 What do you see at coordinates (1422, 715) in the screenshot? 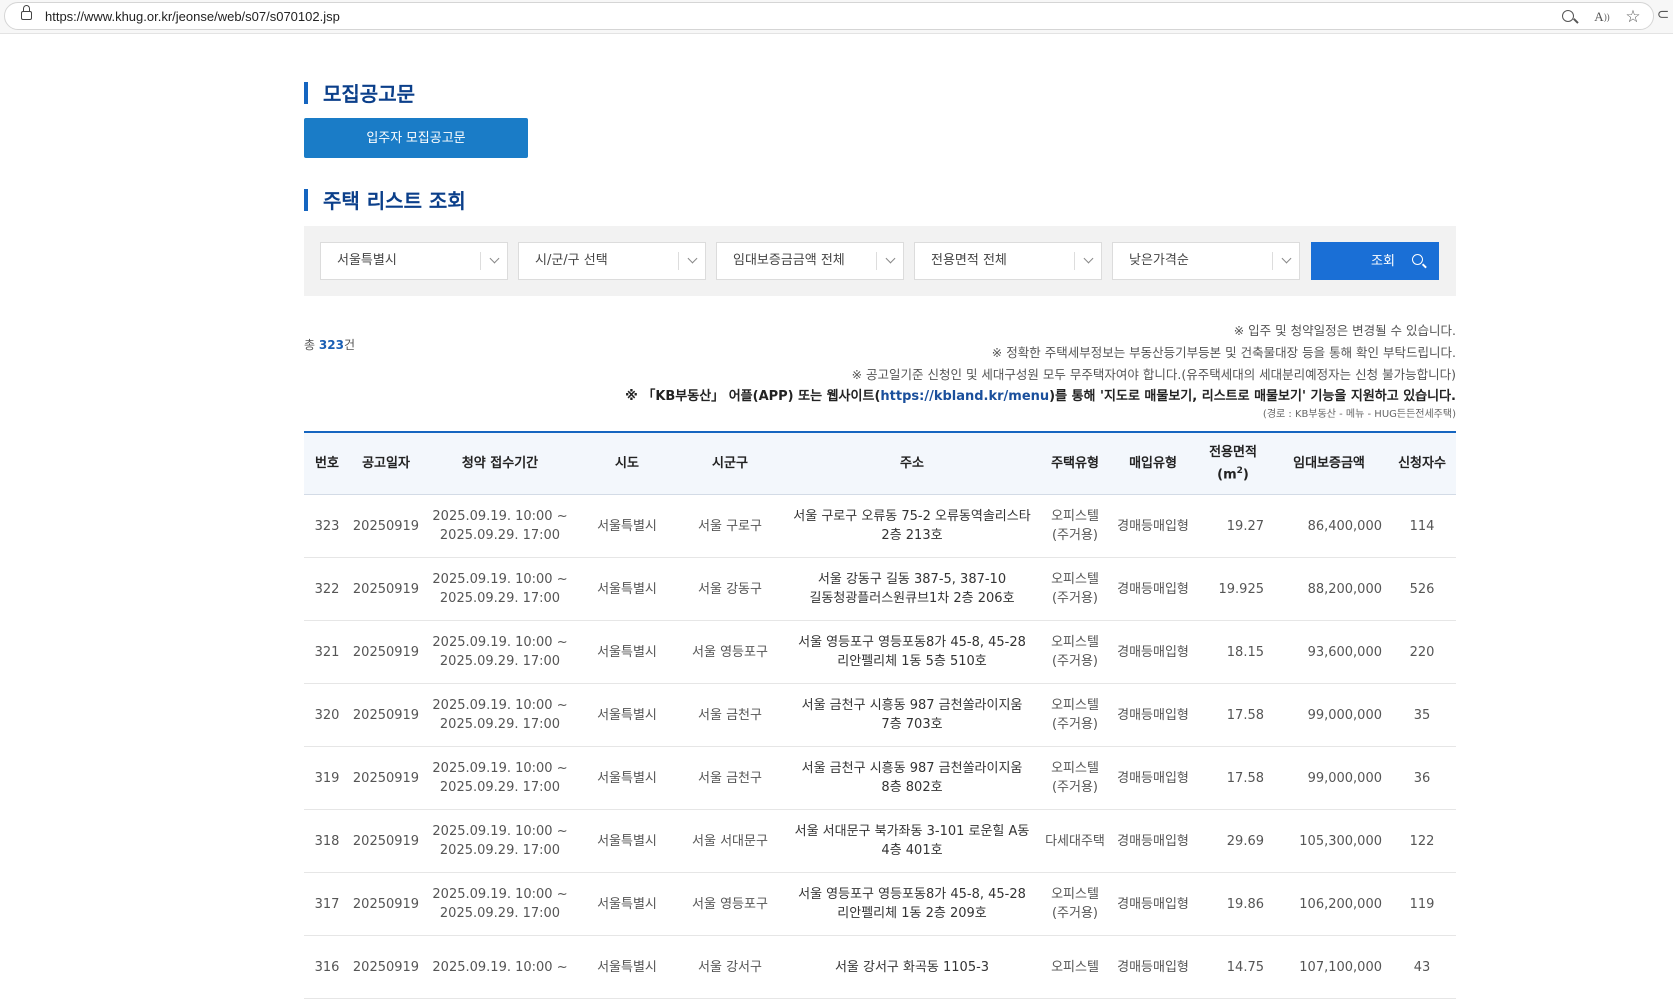
I see `cell-applicants: 35` at bounding box center [1422, 715].